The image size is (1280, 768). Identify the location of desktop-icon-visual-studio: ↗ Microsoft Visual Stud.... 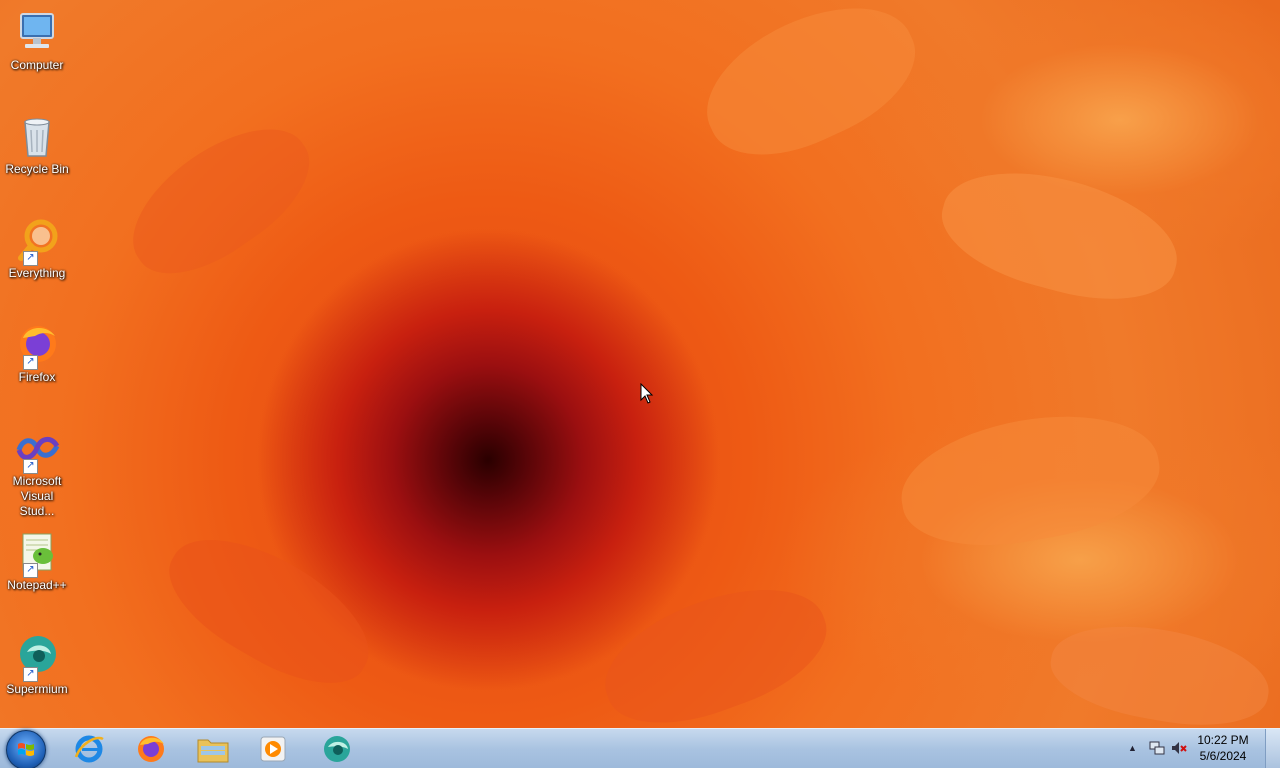
(37, 468).